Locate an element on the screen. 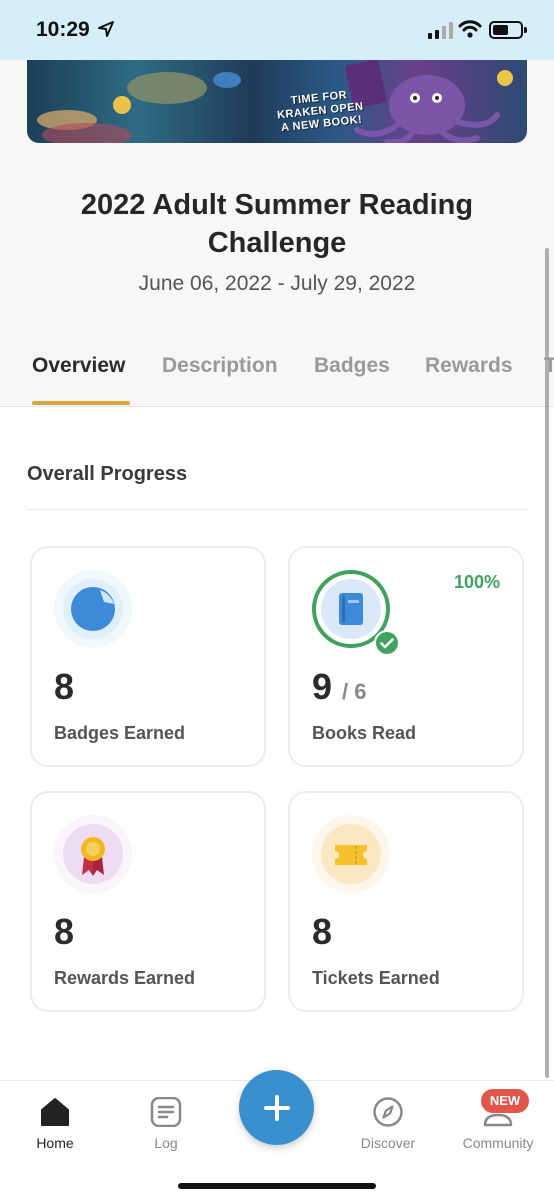 The height and width of the screenshot is (1200, 554). rewards-label: Rewards Earned is located at coordinates (125, 978).